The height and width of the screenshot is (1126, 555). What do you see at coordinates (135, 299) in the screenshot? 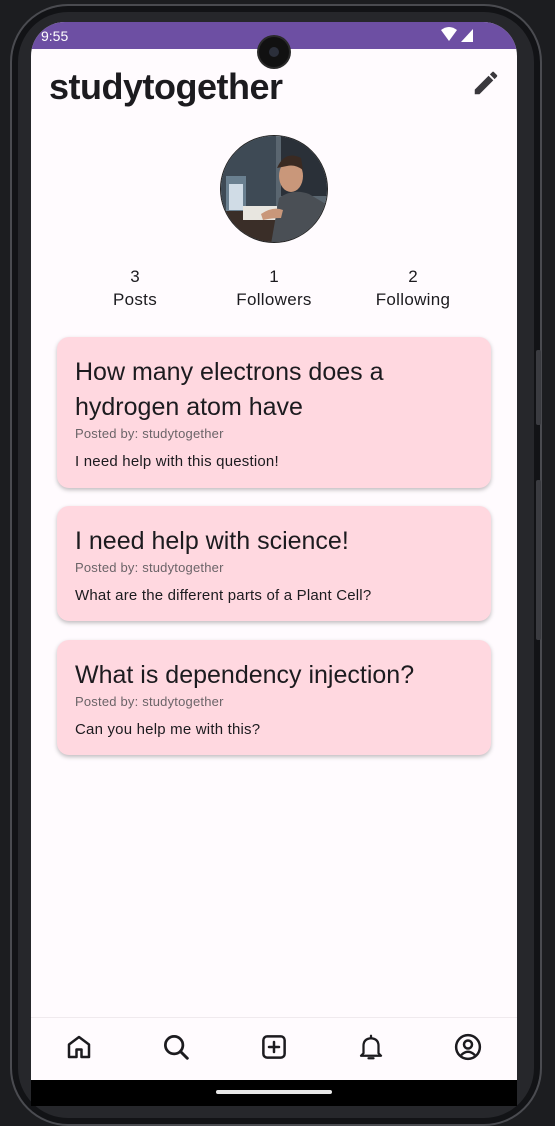
I see `posts-label: Posts` at bounding box center [135, 299].